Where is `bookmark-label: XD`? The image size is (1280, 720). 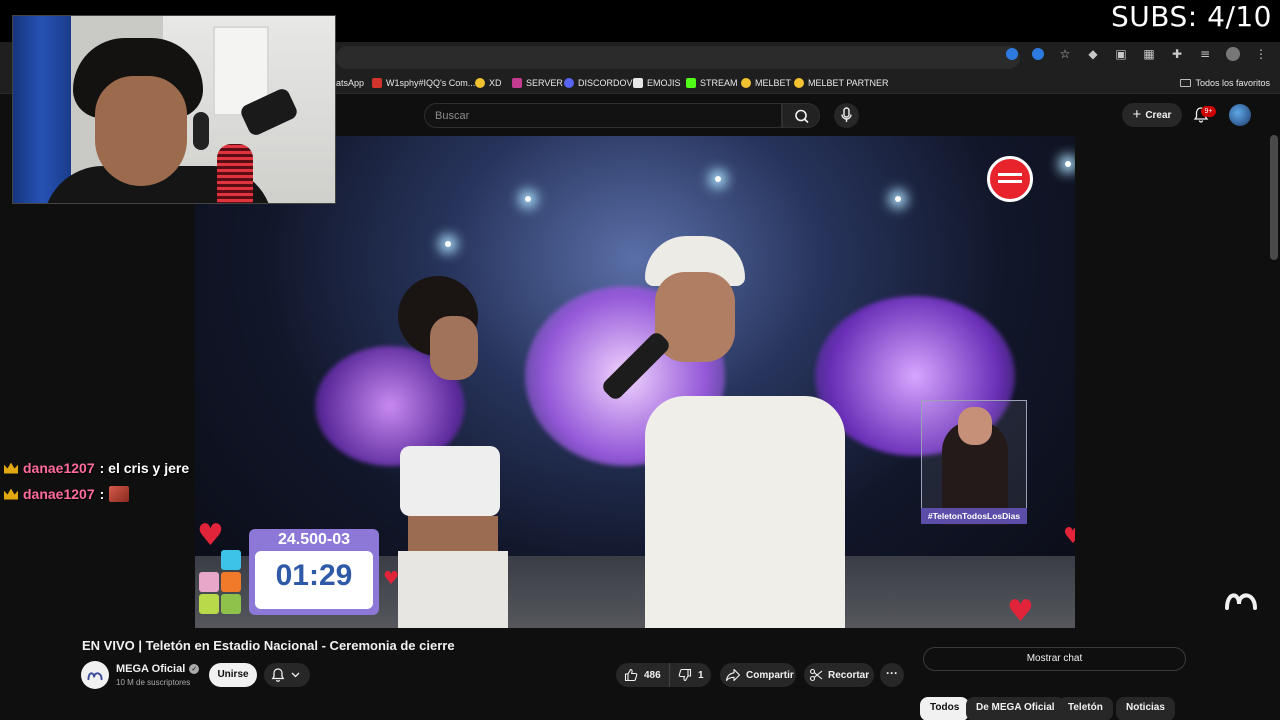
bookmark-label: XD is located at coordinates (495, 83).